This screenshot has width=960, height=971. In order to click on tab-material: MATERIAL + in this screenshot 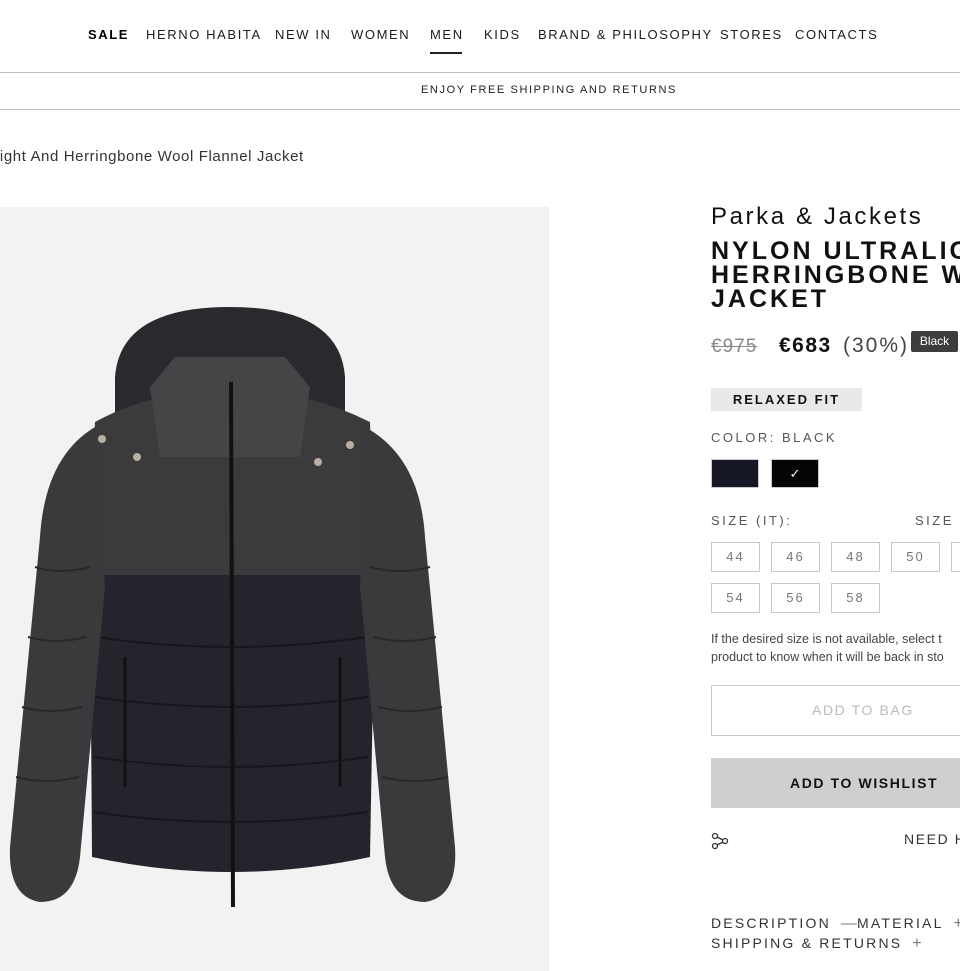, I will do `click(908, 924)`.